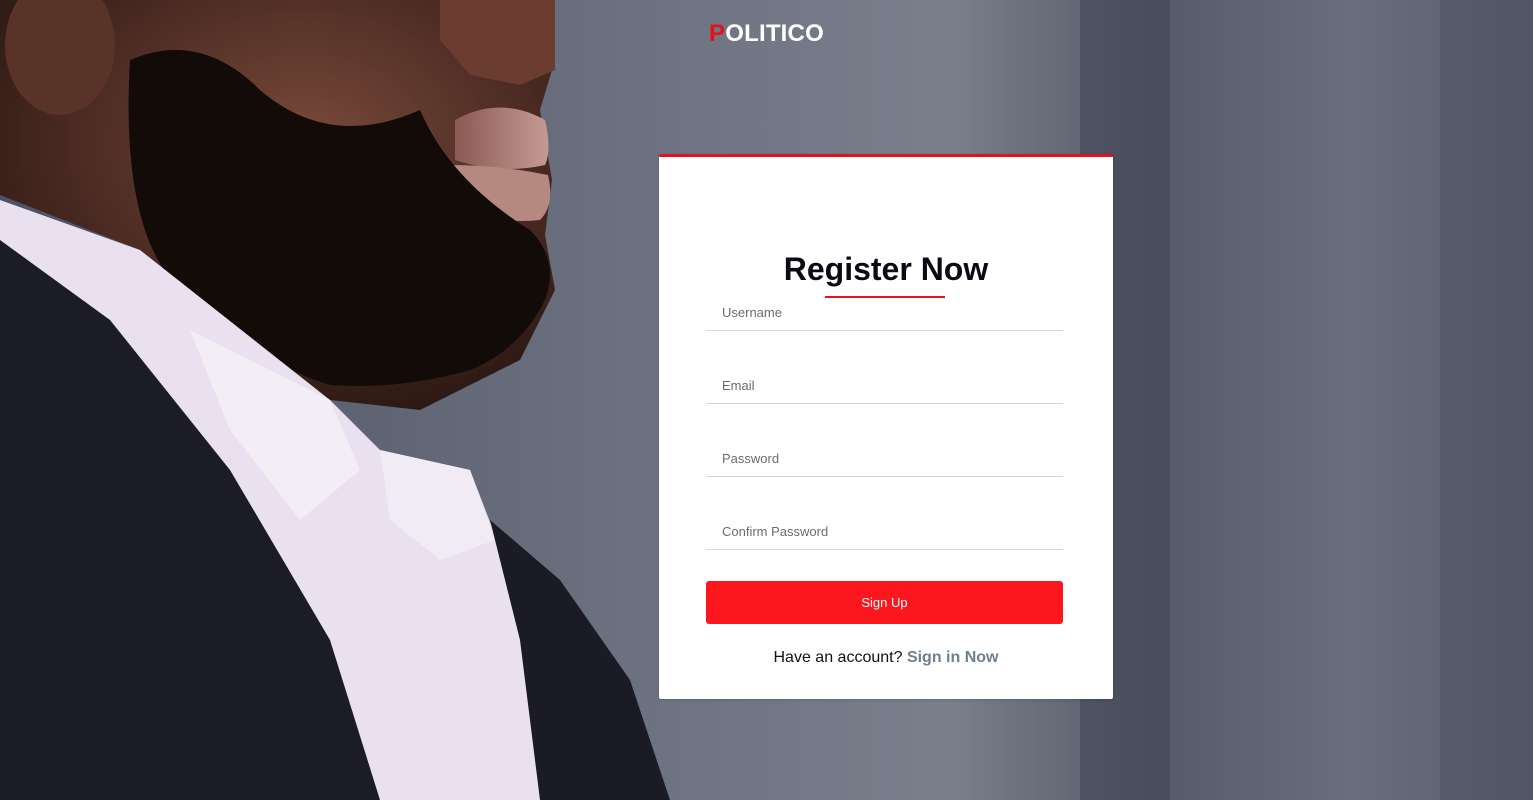 This screenshot has width=1533, height=800. I want to click on sign-up-button: Sign Up, so click(884, 602).